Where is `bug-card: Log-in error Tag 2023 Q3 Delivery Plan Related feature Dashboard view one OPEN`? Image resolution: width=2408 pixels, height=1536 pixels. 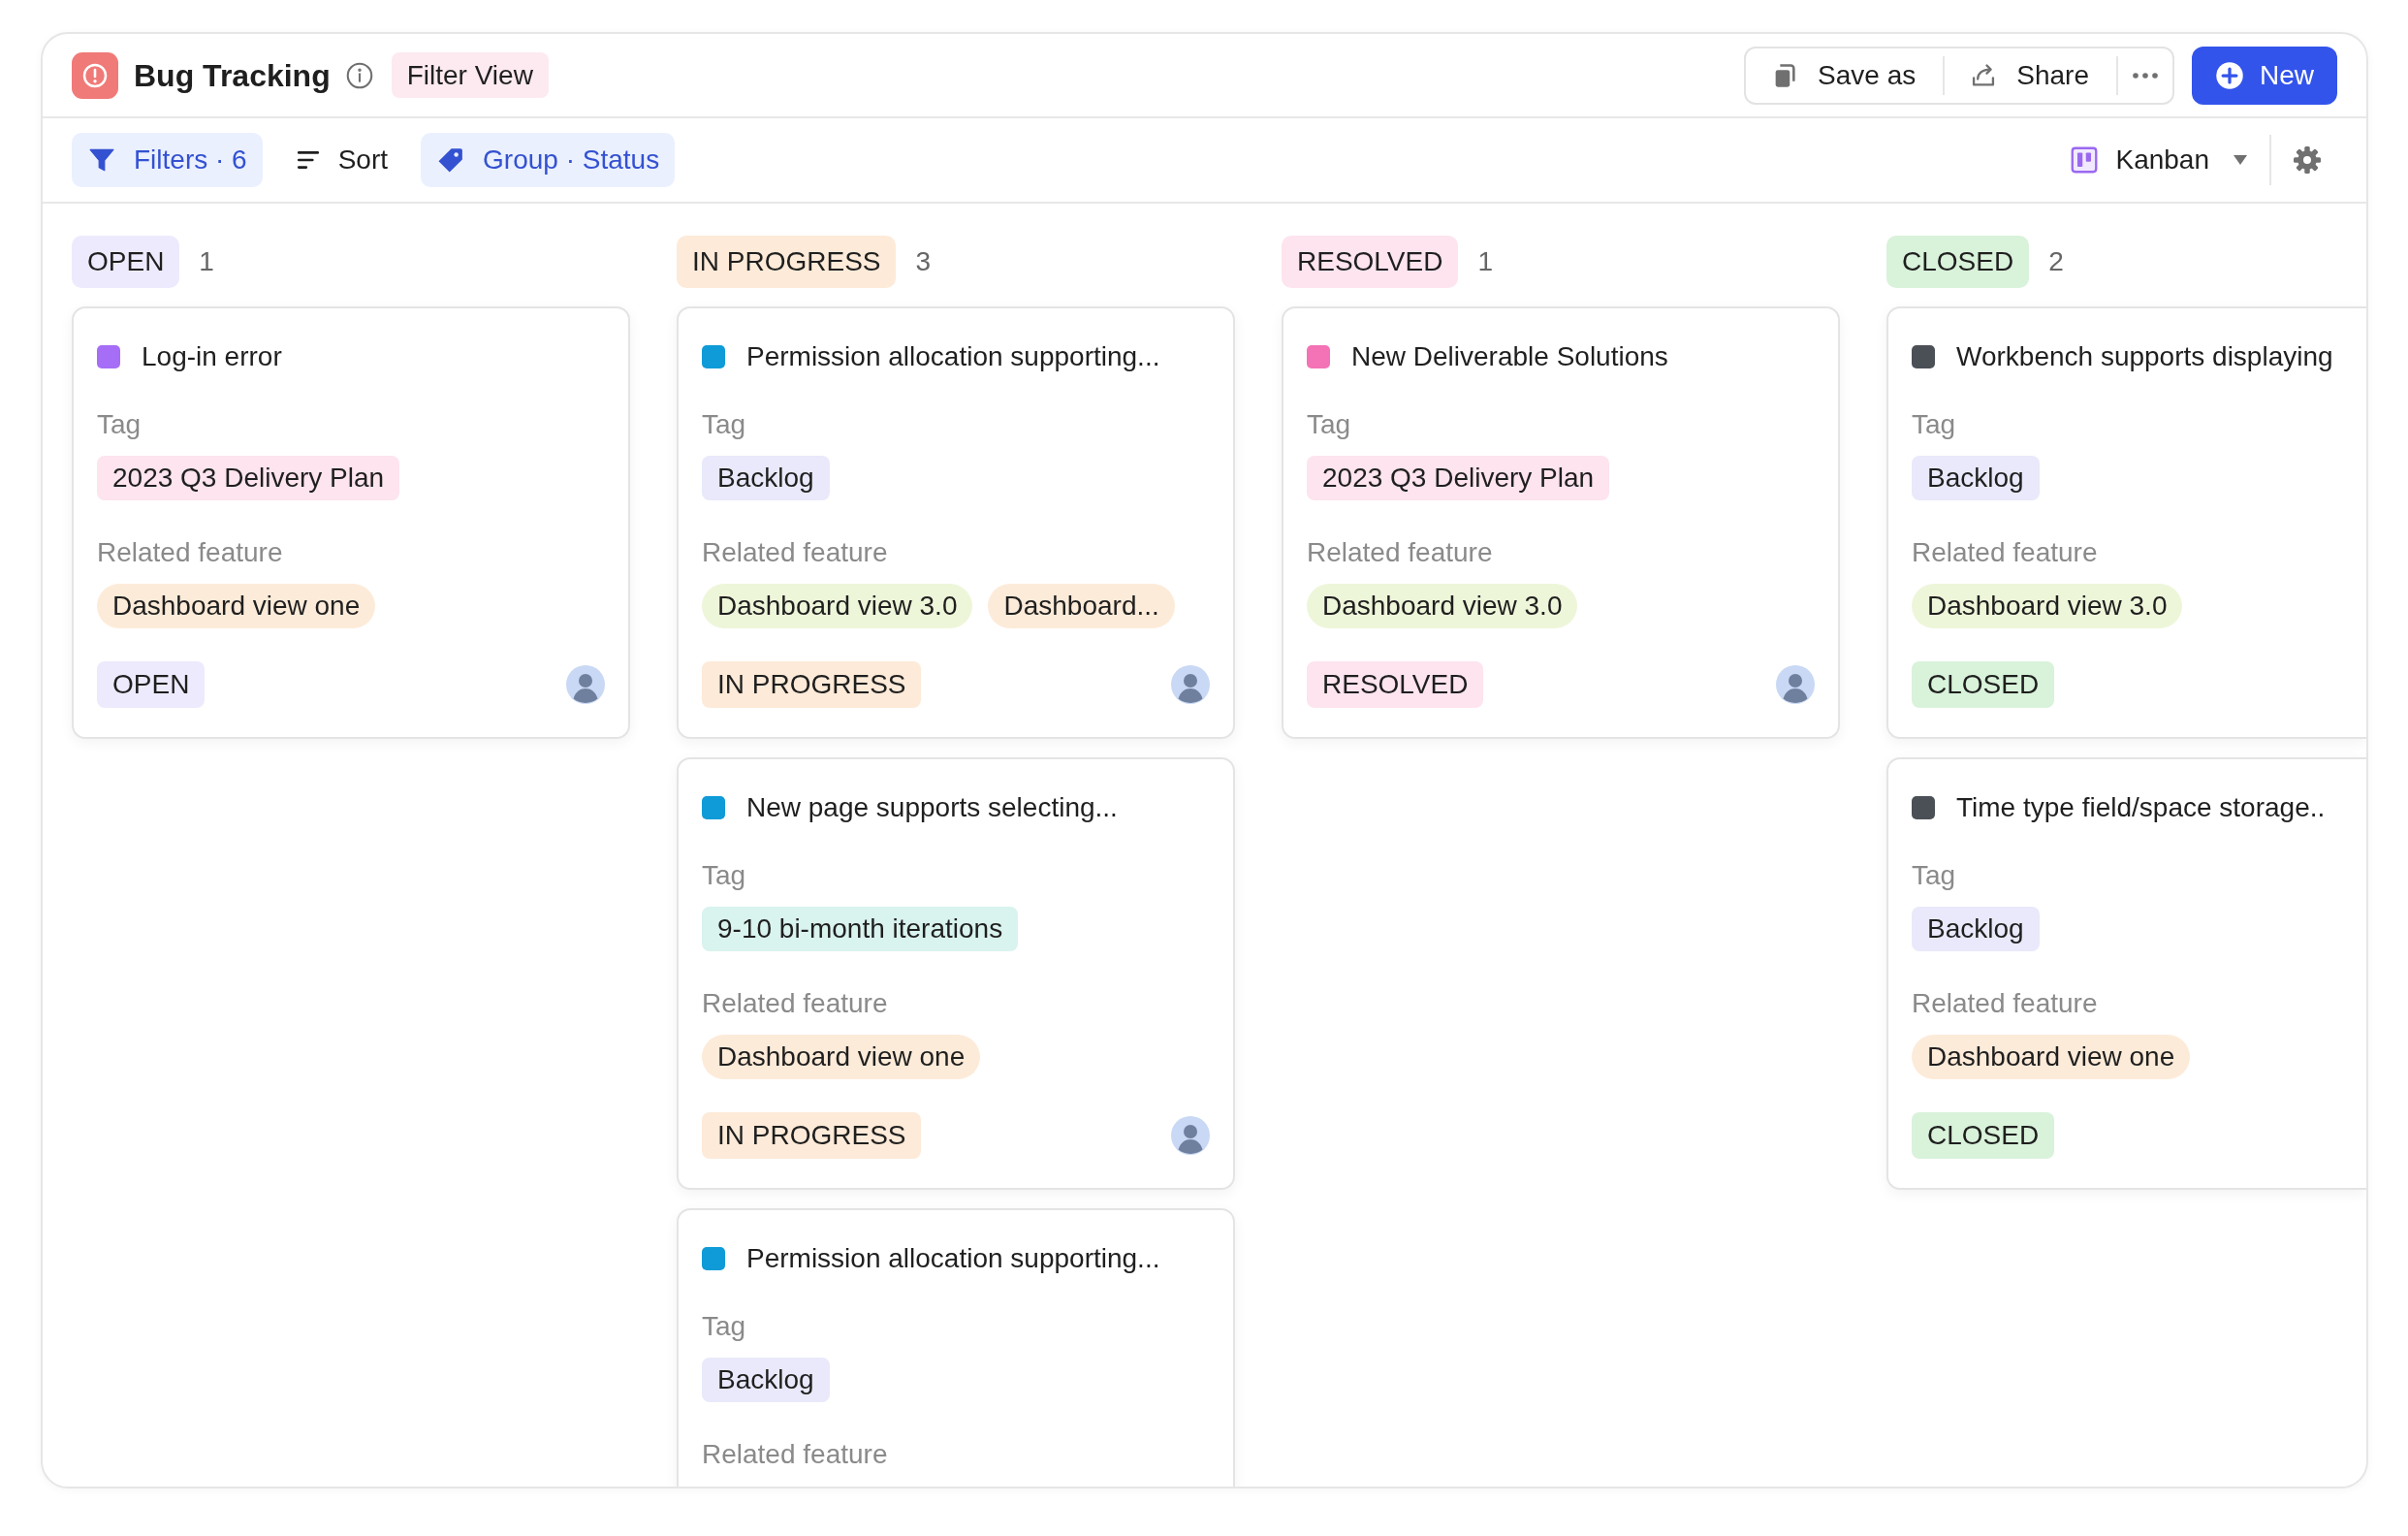
bug-card: Log-in error Tag 2023 Q3 Delivery Plan Related feature Dashboard view one OPEN is located at coordinates (351, 522).